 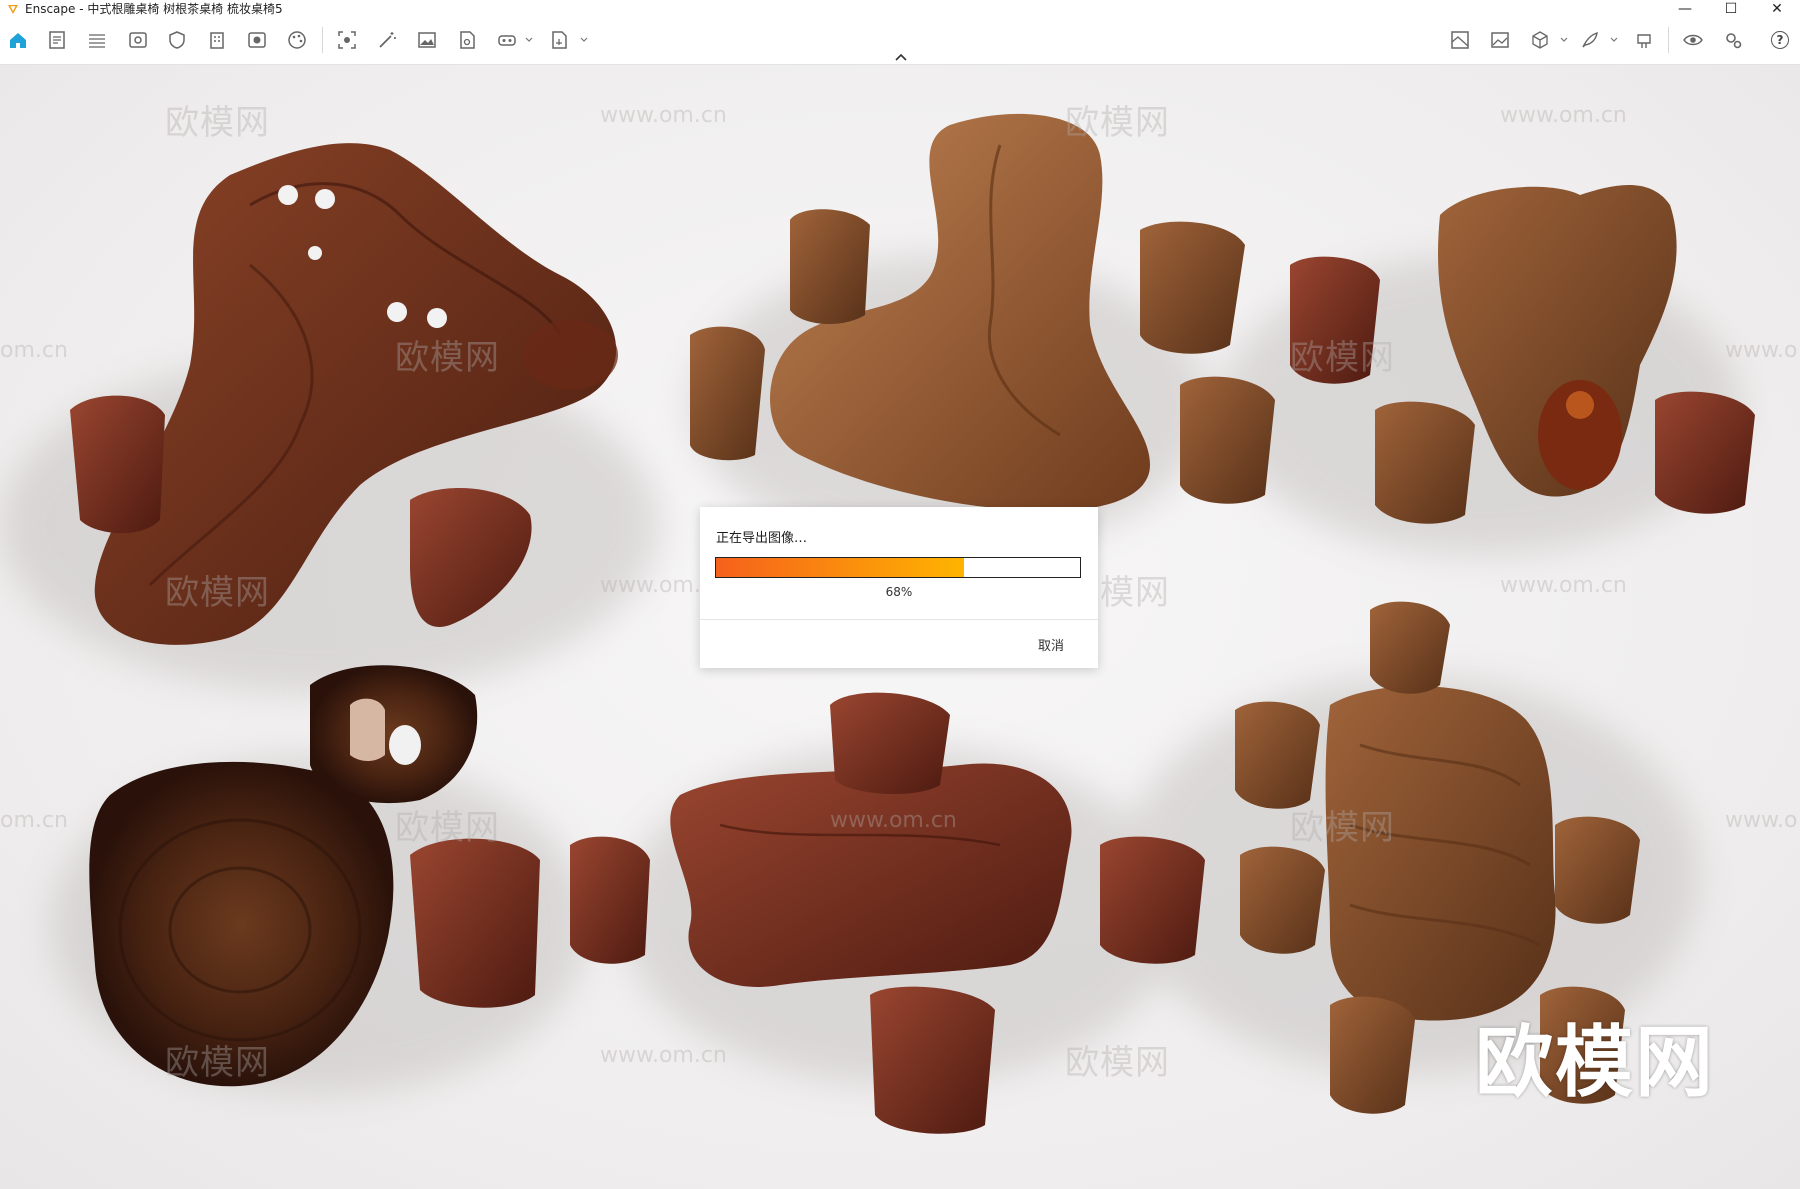 I want to click on image-icon, so click(x=427, y=40).